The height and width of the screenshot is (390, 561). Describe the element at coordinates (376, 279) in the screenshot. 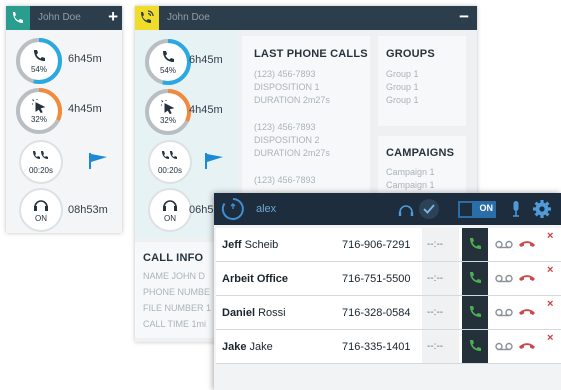

I see `contact-phone: 716-751-5500` at that location.